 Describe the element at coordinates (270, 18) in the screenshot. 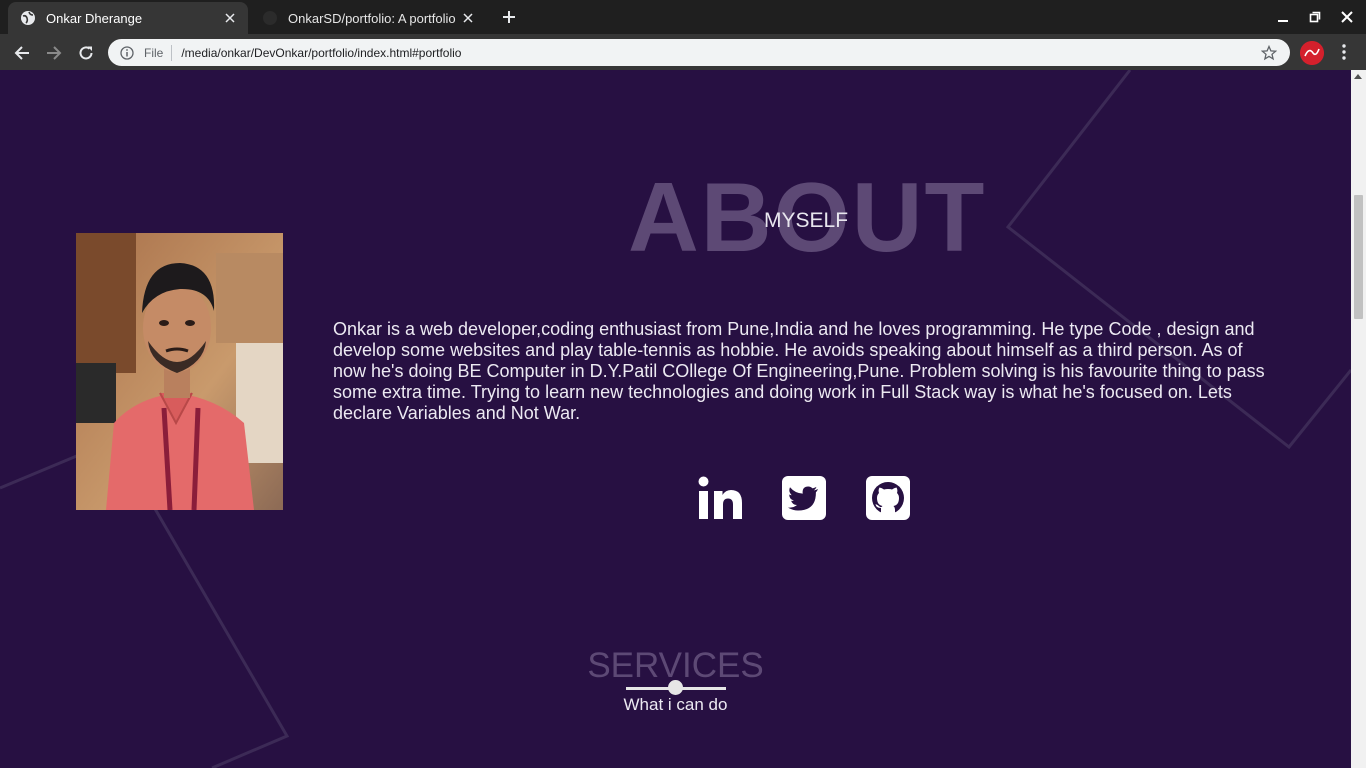

I see `github-favicon-icon` at that location.